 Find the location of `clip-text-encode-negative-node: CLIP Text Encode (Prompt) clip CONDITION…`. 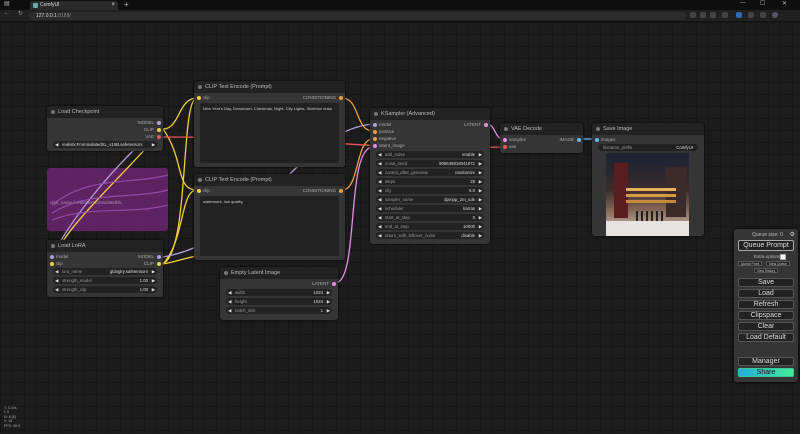

clip-text-encode-negative-node: CLIP Text Encode (Prompt) clip CONDITION… is located at coordinates (269, 217).